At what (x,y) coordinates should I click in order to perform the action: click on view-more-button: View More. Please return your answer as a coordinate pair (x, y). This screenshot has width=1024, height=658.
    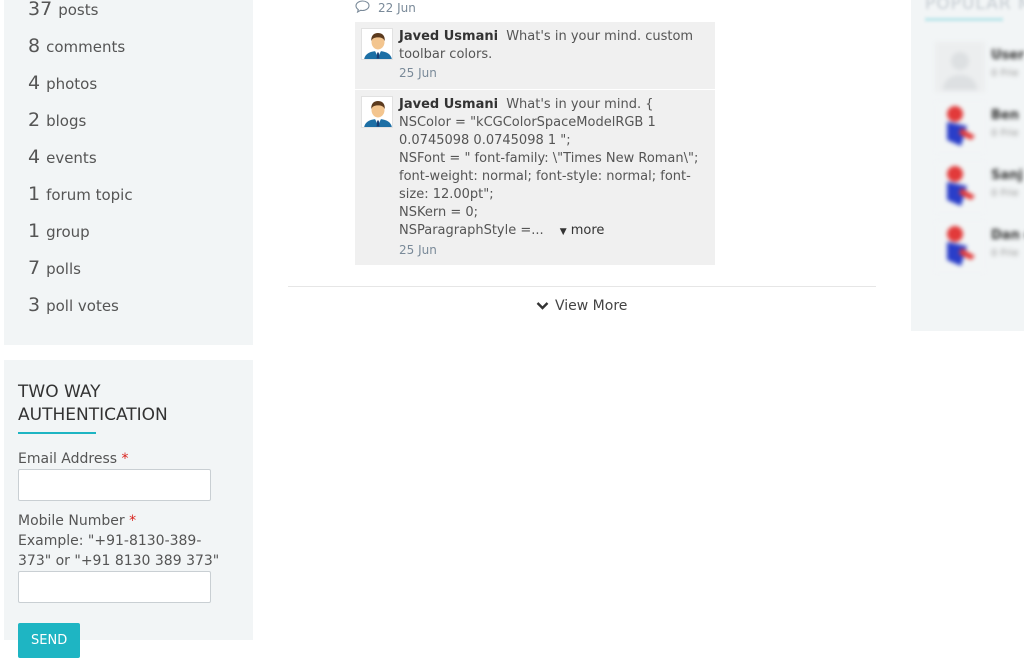
    Looking at the image, I should click on (581, 306).